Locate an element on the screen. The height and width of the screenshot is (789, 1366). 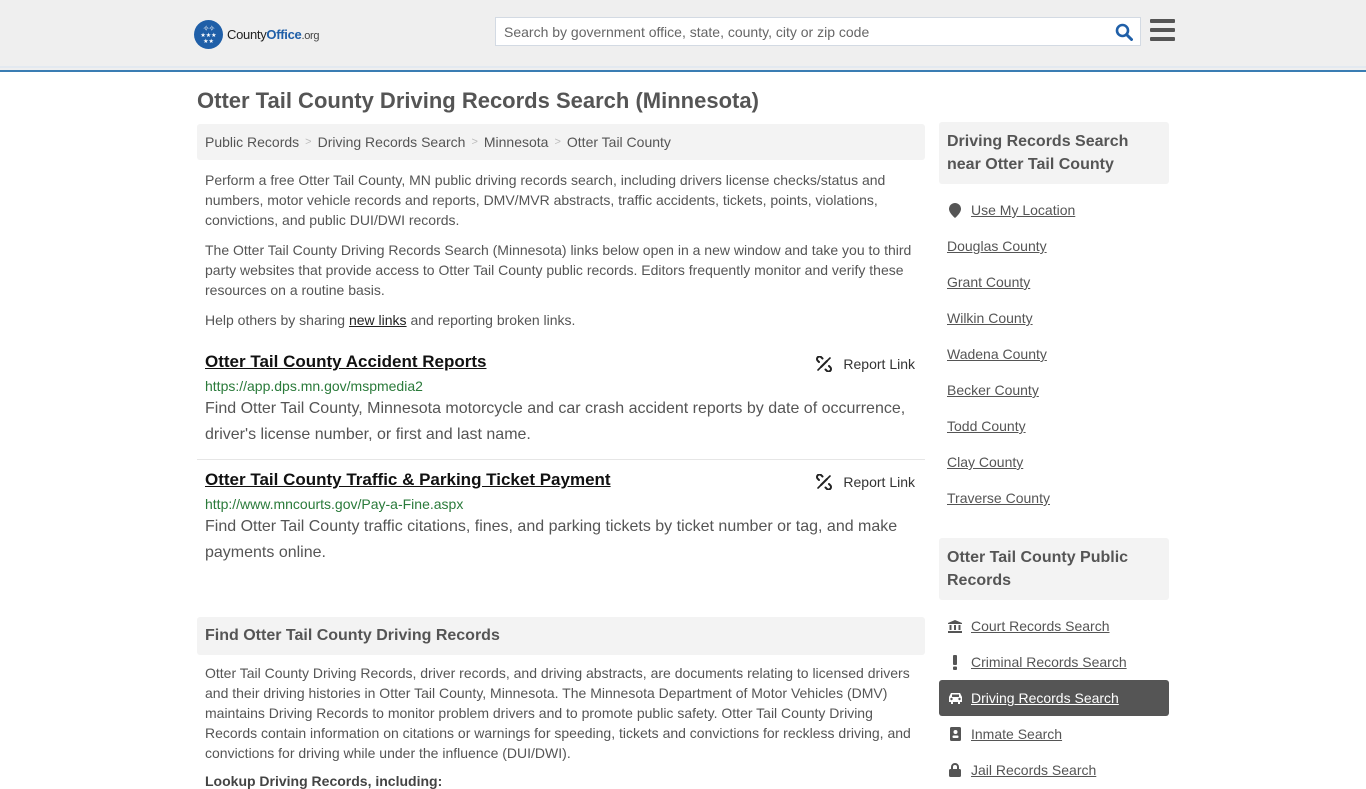
search-icon is located at coordinates (1124, 32).